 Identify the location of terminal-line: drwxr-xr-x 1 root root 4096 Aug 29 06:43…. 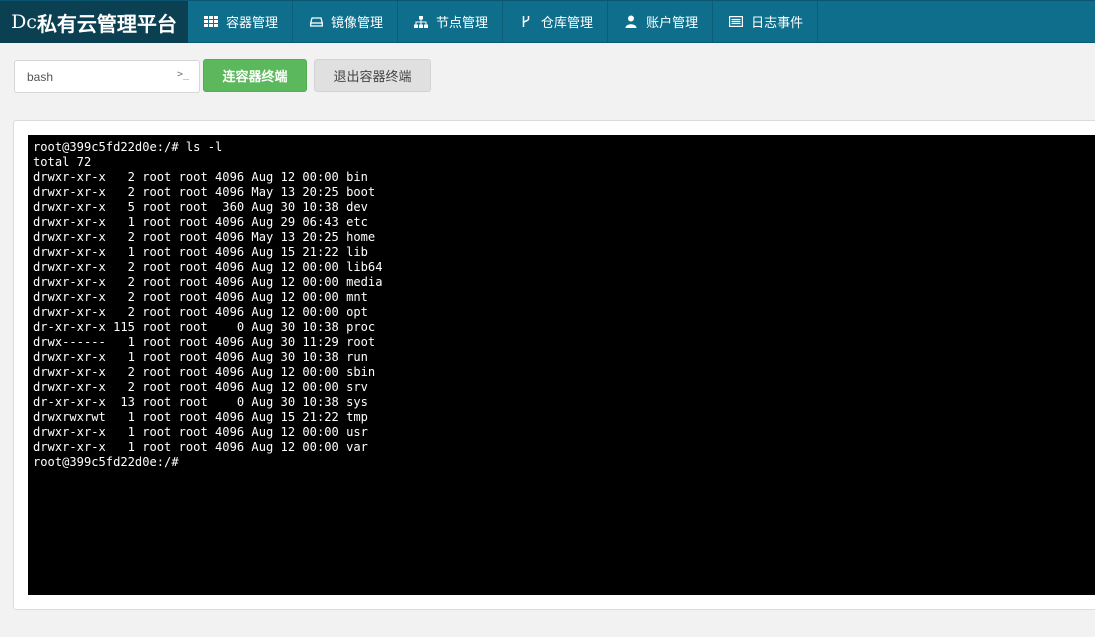
(200, 222).